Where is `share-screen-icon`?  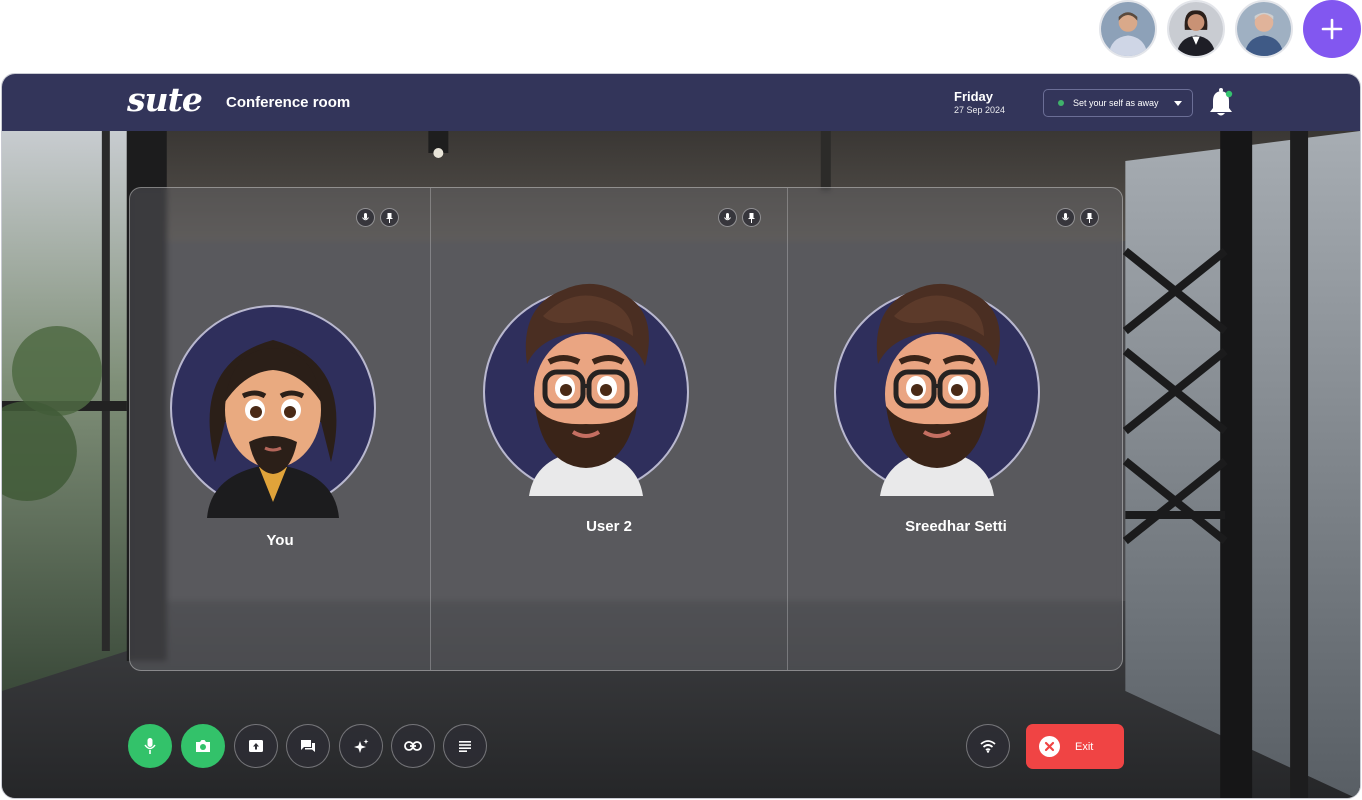 share-screen-icon is located at coordinates (256, 746).